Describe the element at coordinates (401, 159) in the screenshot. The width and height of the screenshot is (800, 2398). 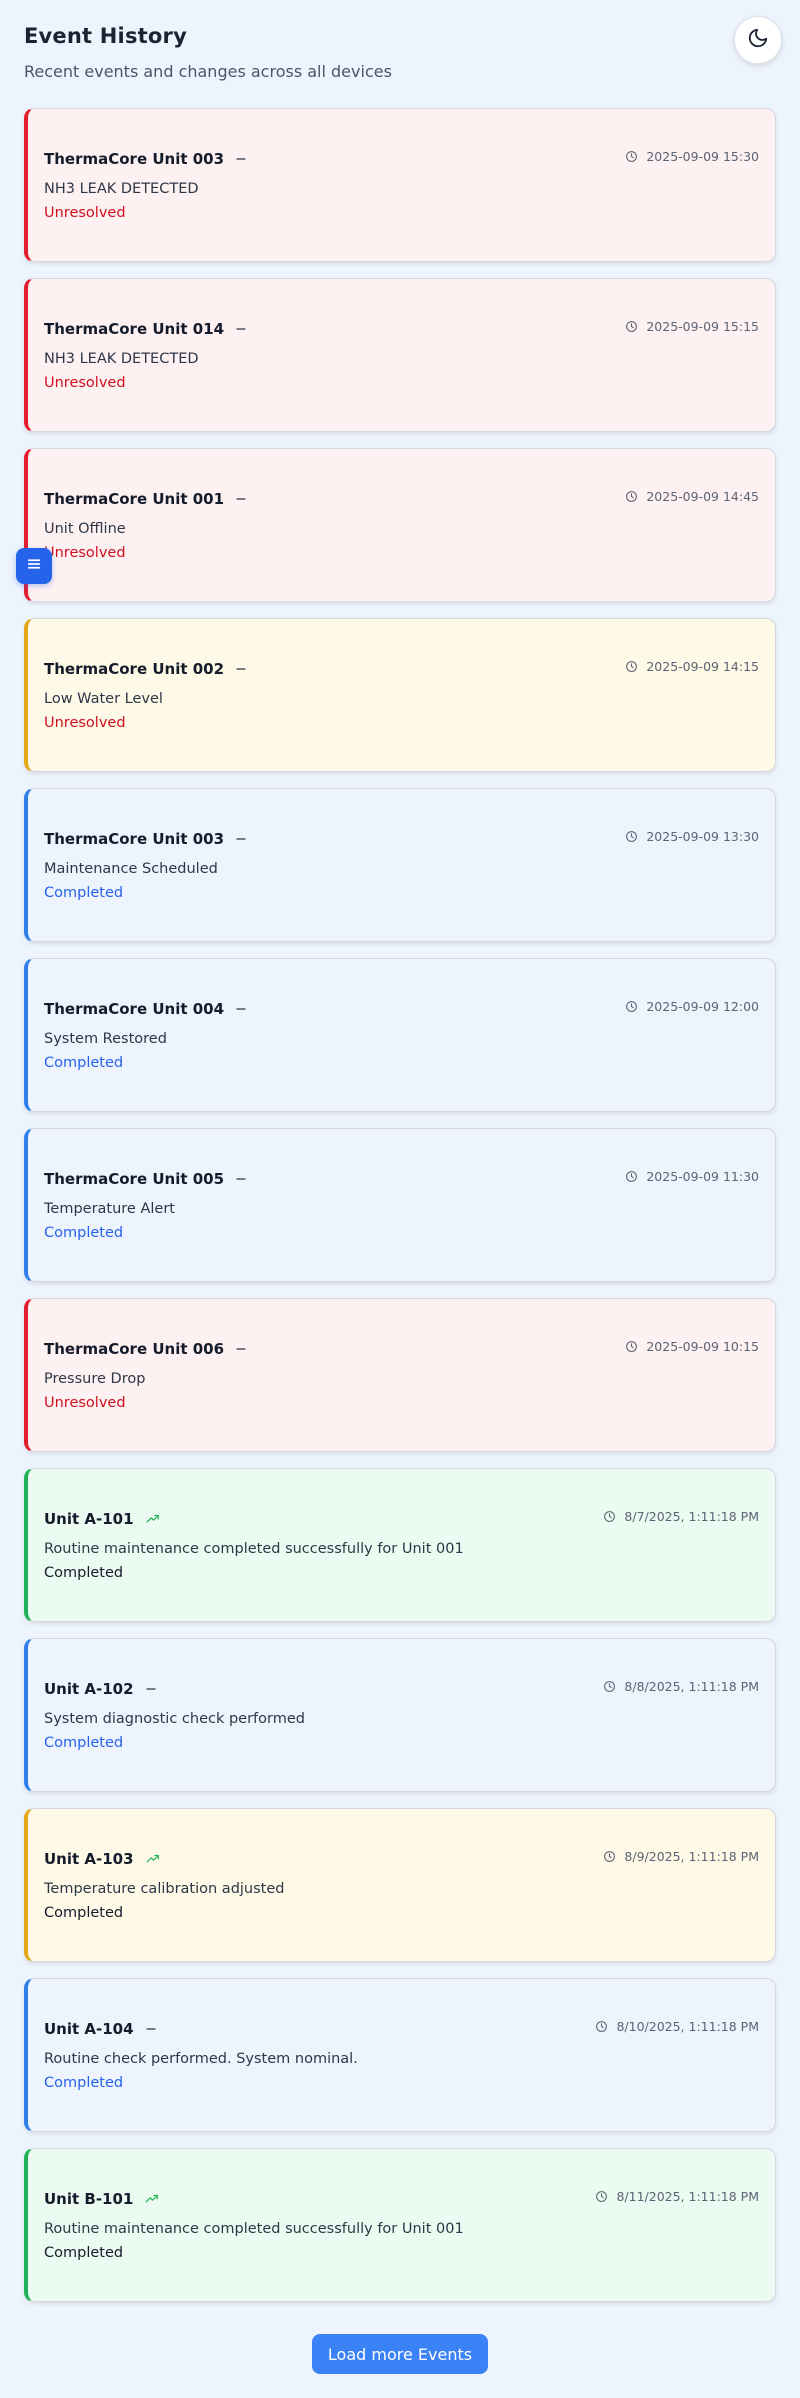
I see `event-card-header: ThermaCore Unit 003 2025-09-09 15:30` at that location.